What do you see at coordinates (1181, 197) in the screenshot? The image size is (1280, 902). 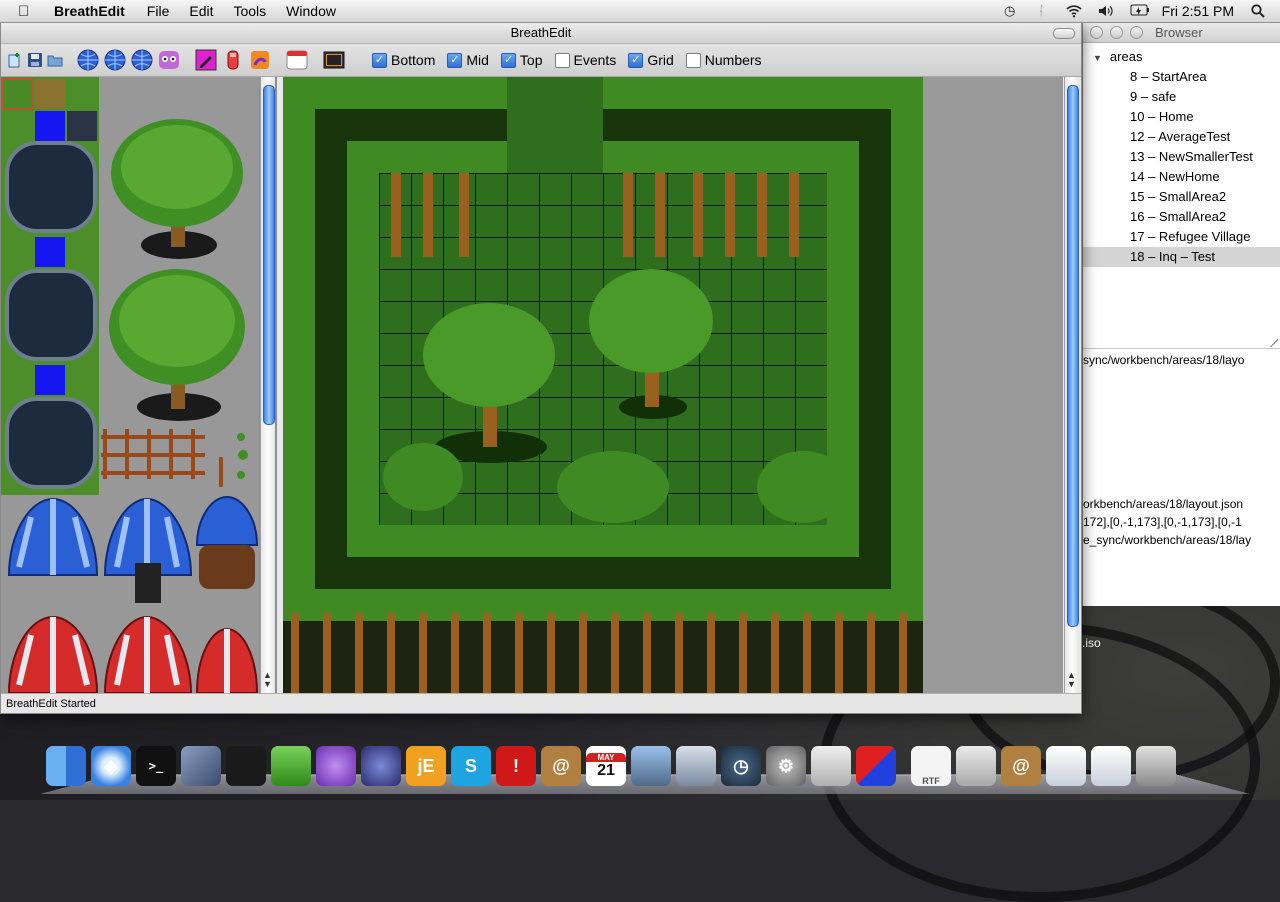 I see `area-item: 15 – SmallArea2` at bounding box center [1181, 197].